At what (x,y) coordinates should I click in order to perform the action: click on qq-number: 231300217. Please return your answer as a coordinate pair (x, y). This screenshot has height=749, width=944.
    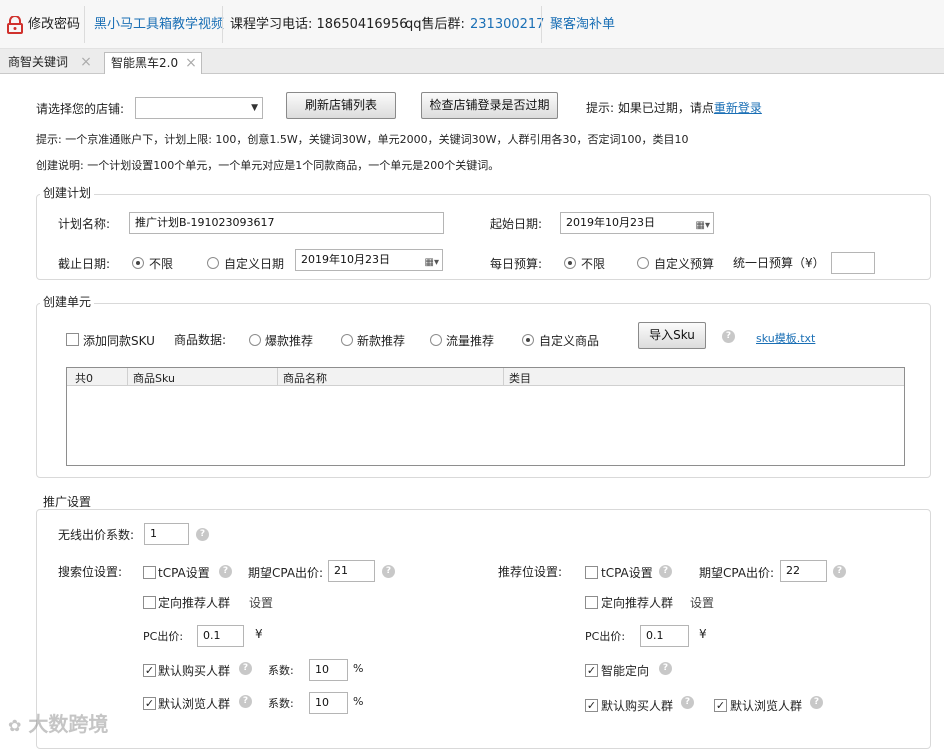
    Looking at the image, I should click on (507, 24).